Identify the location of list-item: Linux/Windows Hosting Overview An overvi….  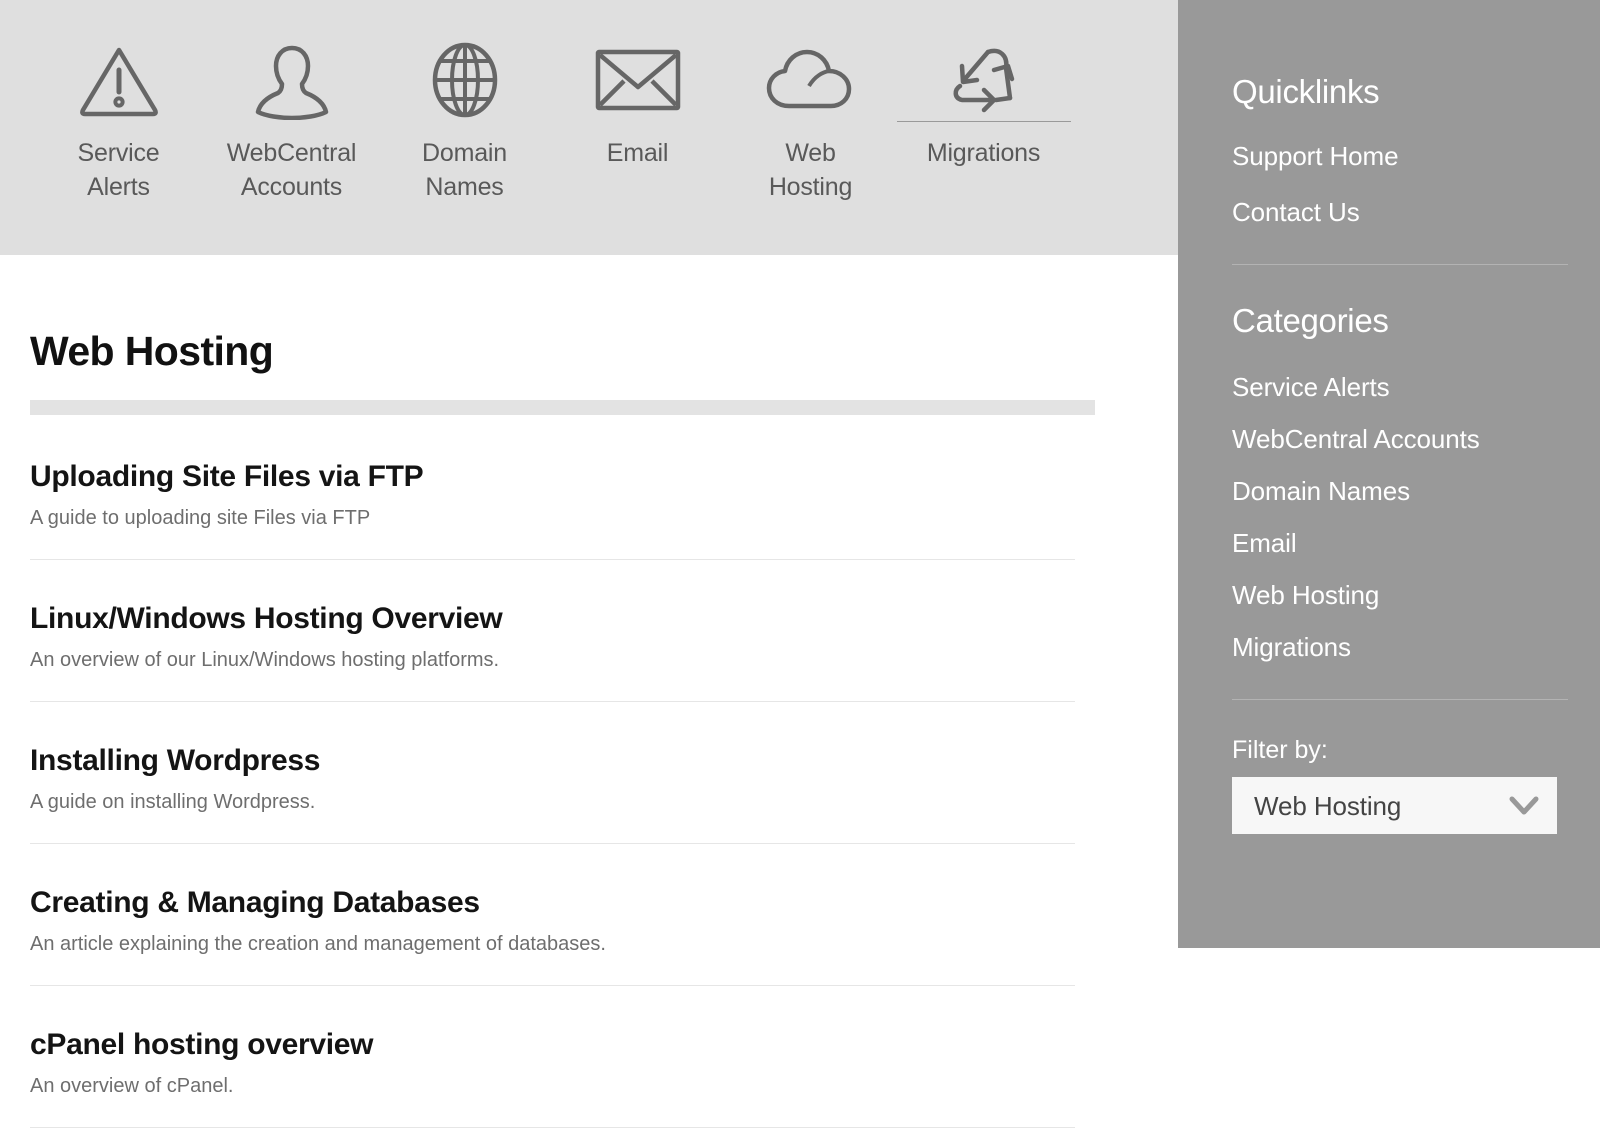
(552, 631).